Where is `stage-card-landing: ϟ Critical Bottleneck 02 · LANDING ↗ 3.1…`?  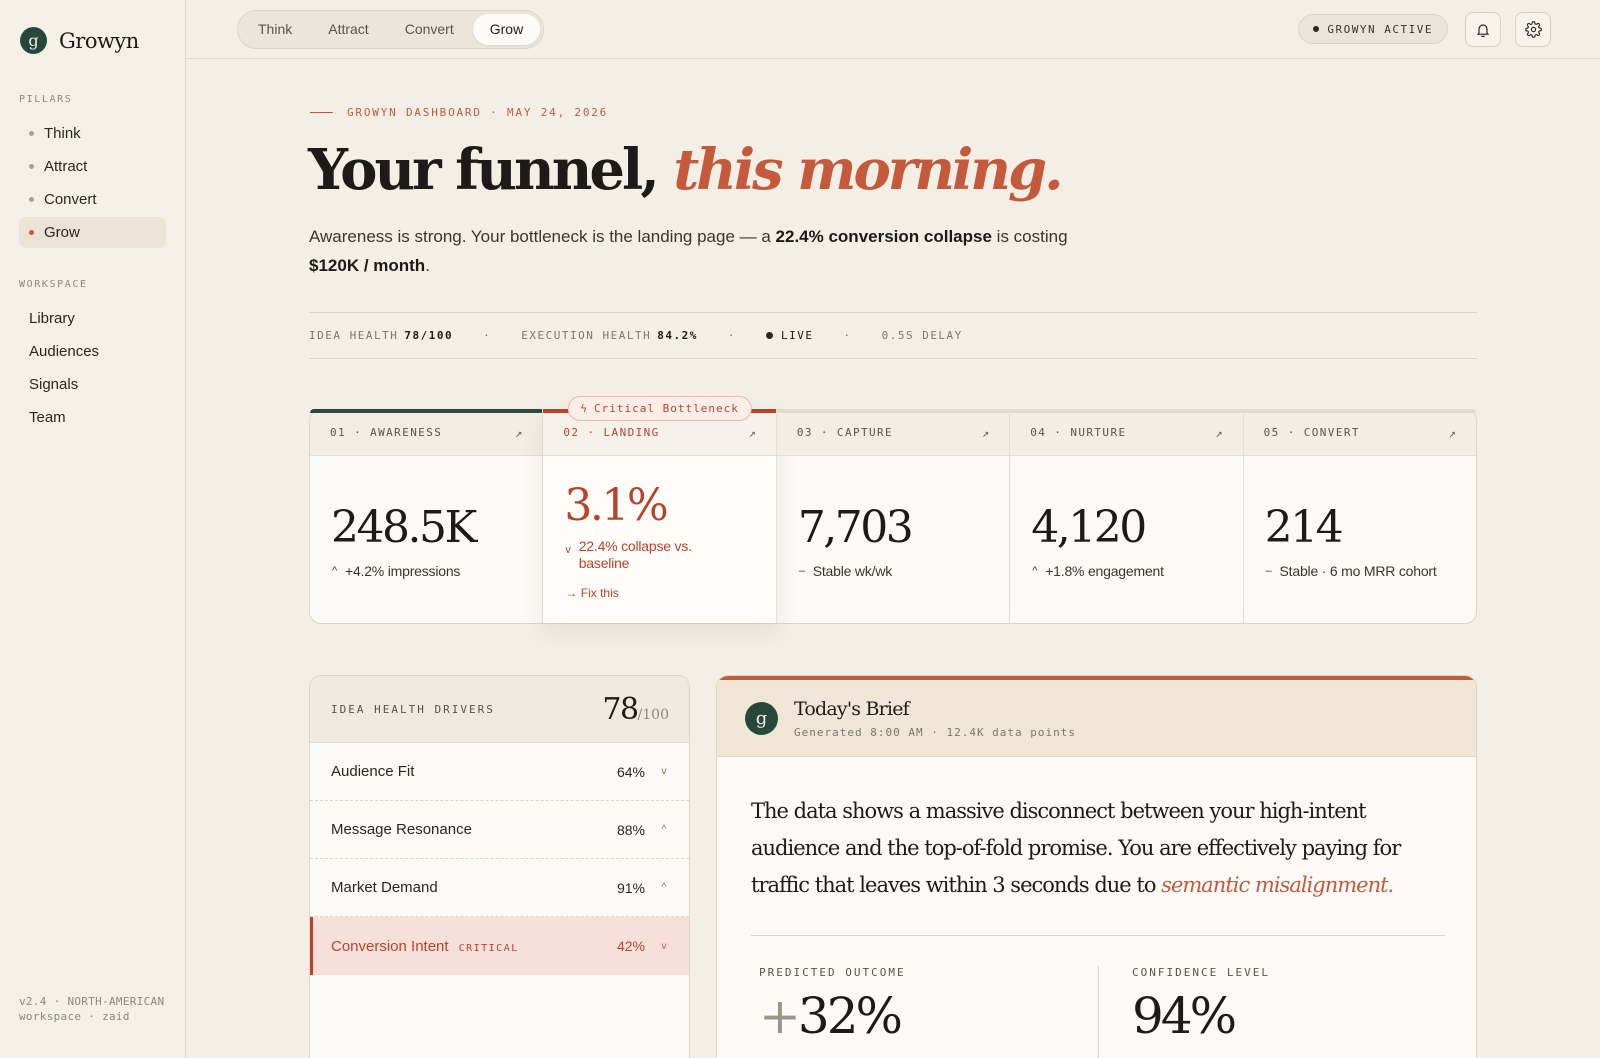 stage-card-landing: ϟ Critical Bottleneck 02 · LANDING ↗ 3.1… is located at coordinates (660, 509).